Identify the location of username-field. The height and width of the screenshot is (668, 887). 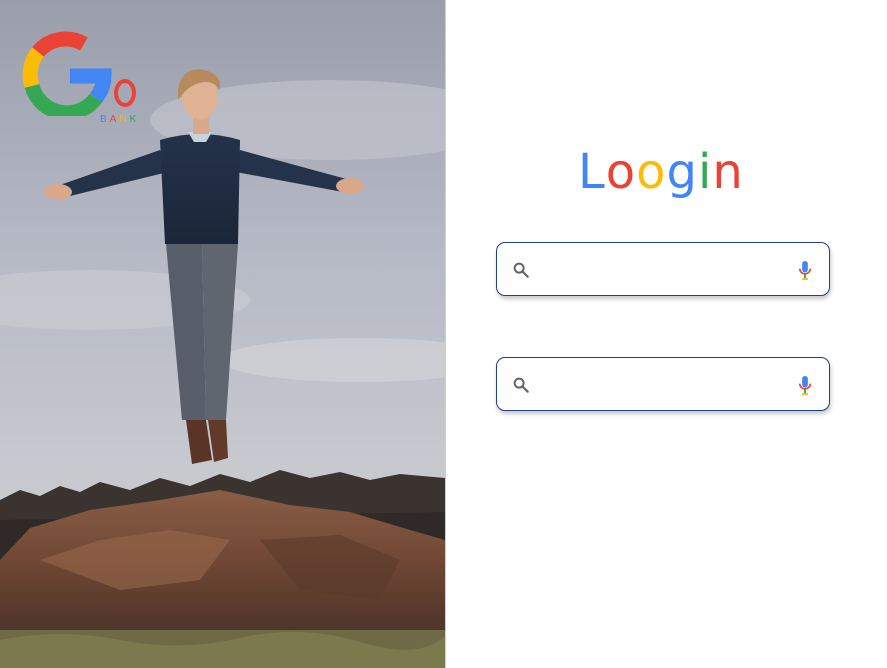
(663, 269).